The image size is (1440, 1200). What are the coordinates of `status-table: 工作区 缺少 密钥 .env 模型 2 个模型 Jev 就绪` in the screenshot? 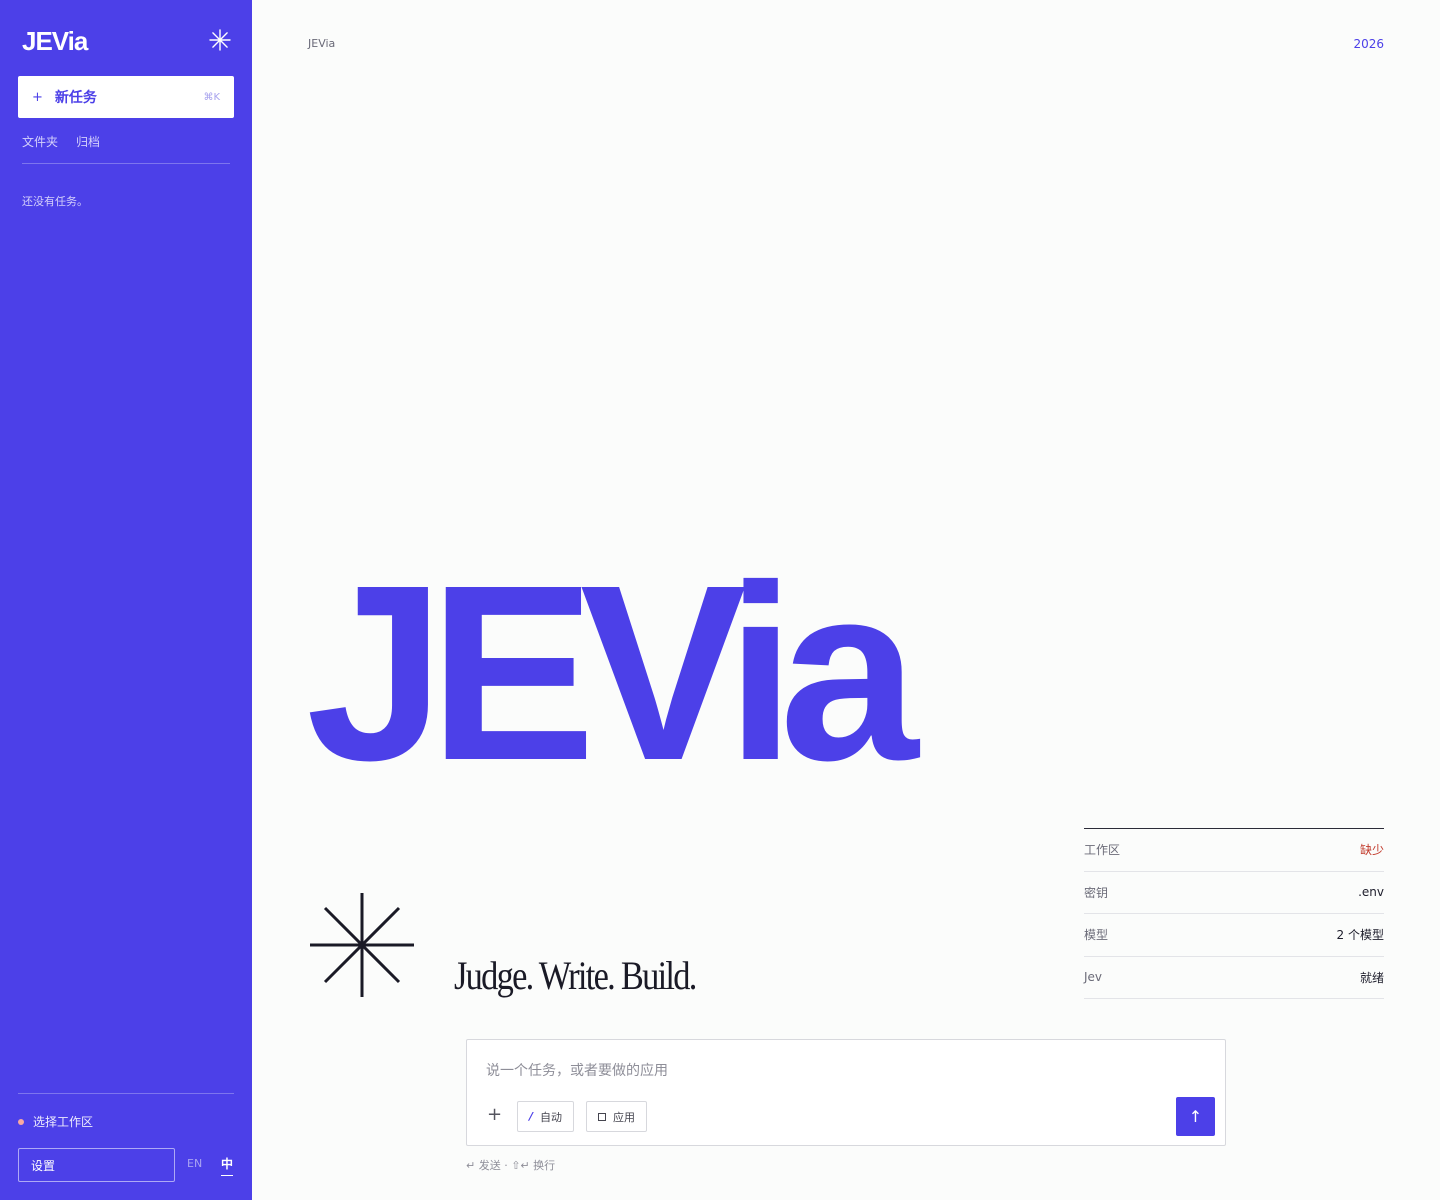 It's located at (1234, 913).